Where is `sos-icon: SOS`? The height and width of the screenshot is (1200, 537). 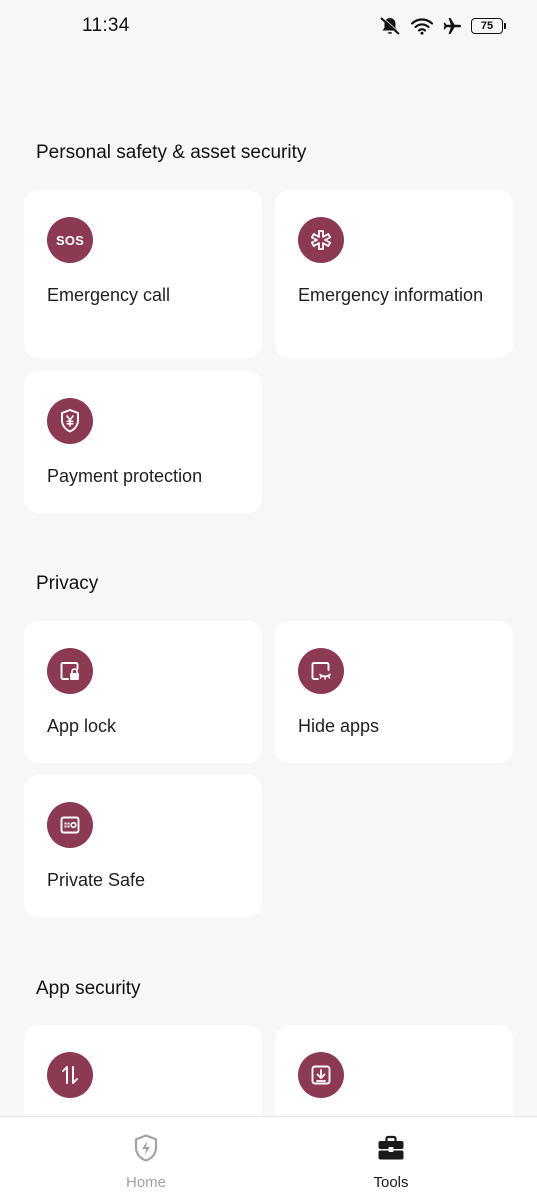
sos-icon: SOS is located at coordinates (70, 240).